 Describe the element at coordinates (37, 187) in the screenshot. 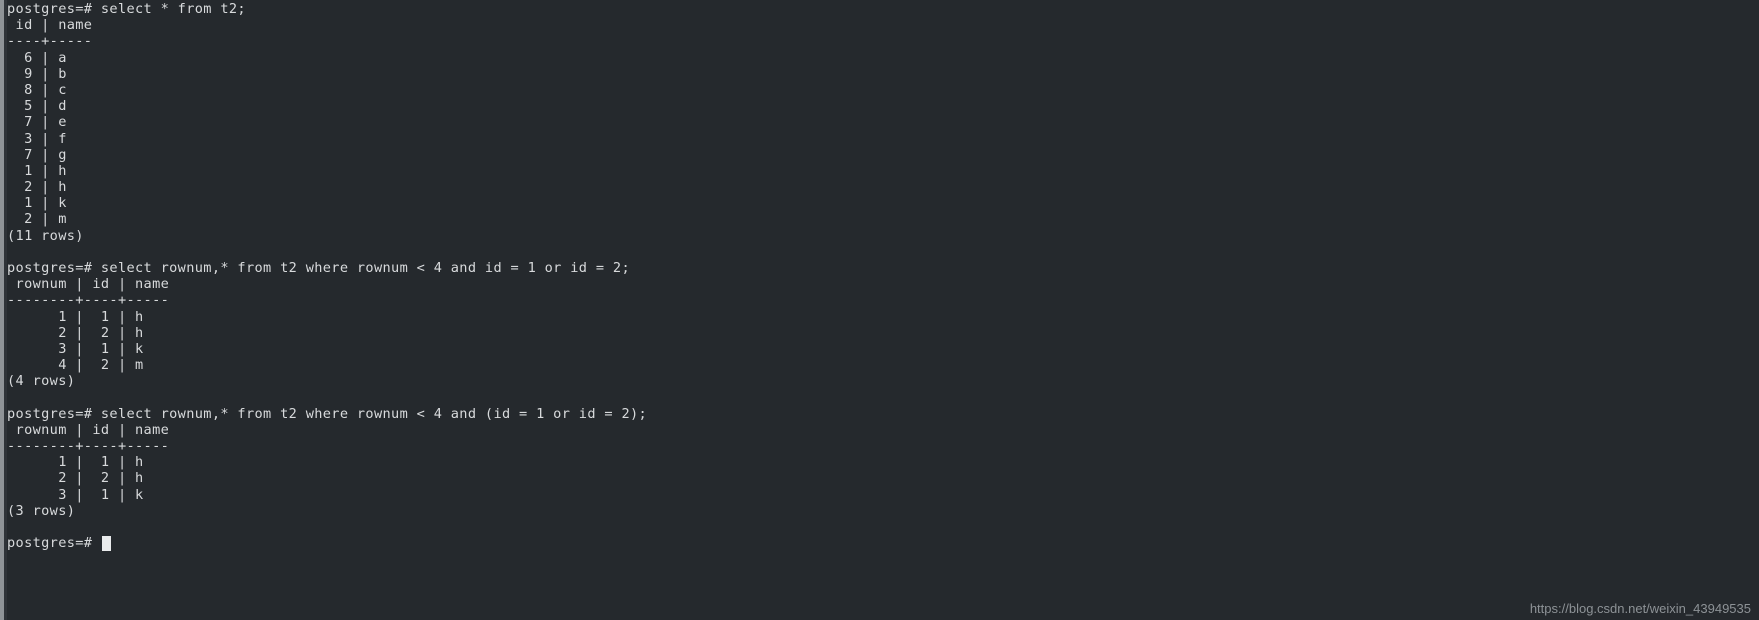

I see `terminal-line: 2 | h` at that location.